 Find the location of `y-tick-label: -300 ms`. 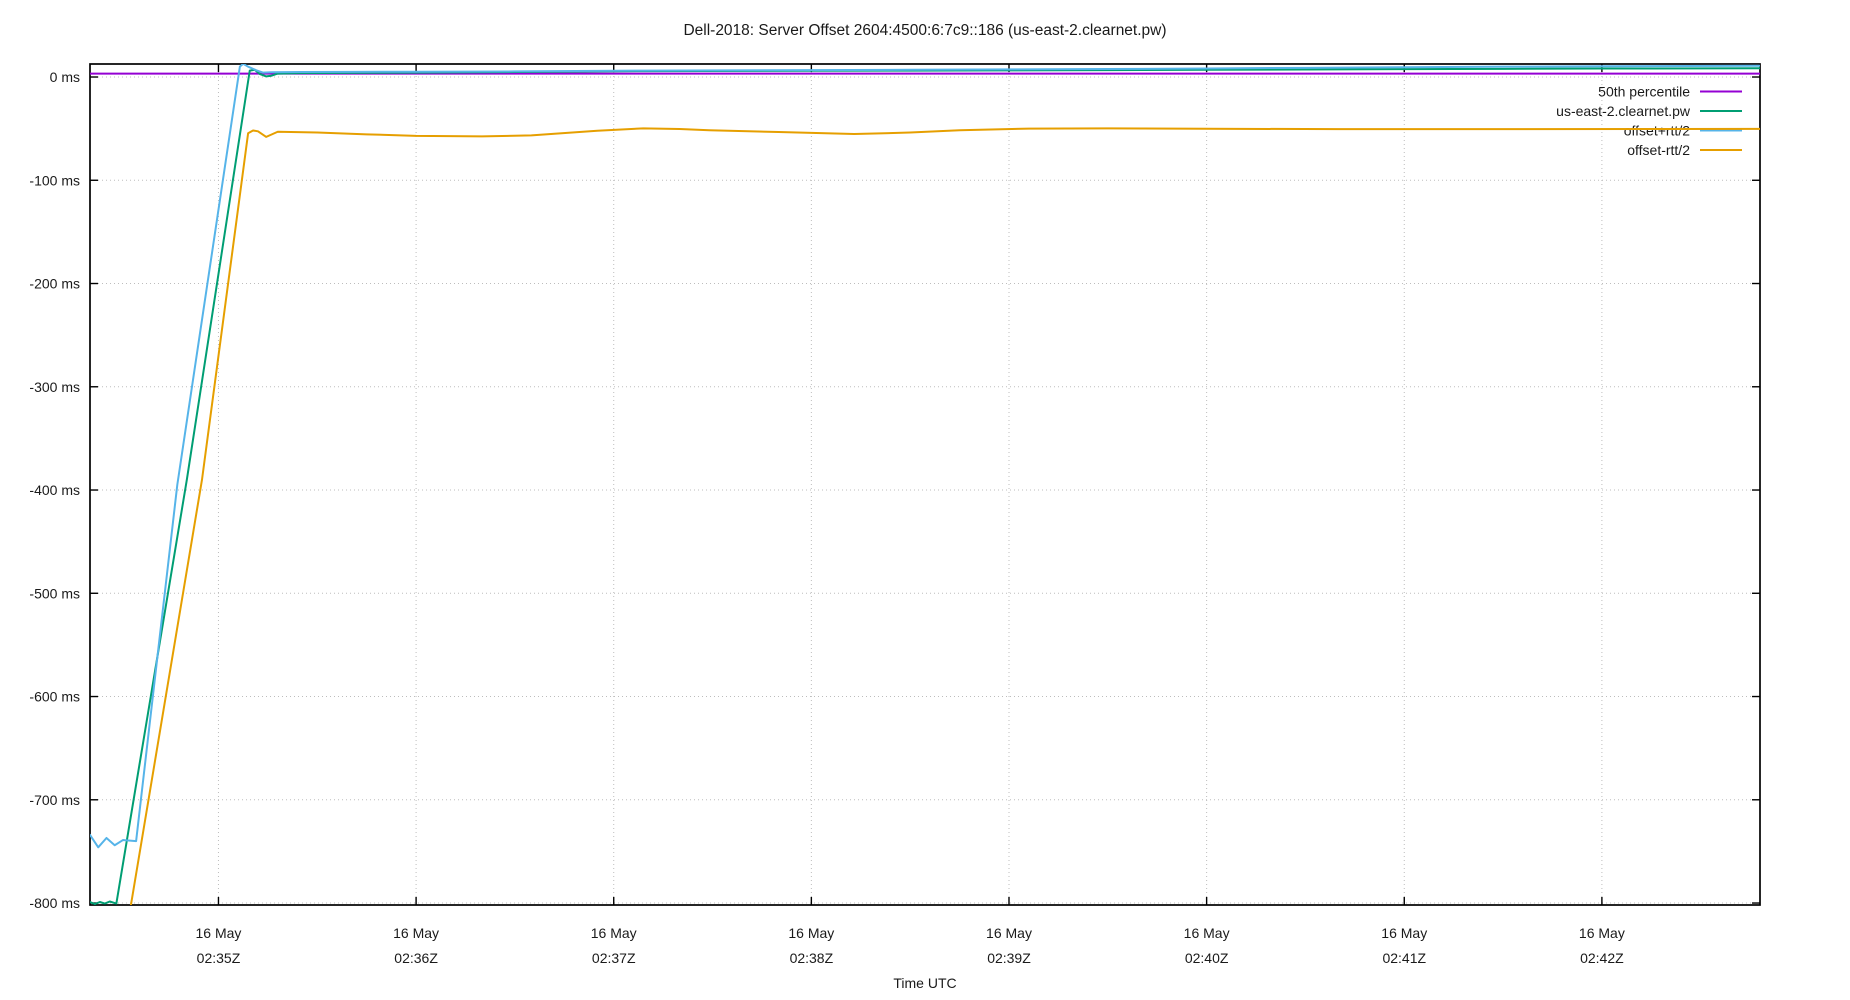

y-tick-label: -300 ms is located at coordinates (54, 387).